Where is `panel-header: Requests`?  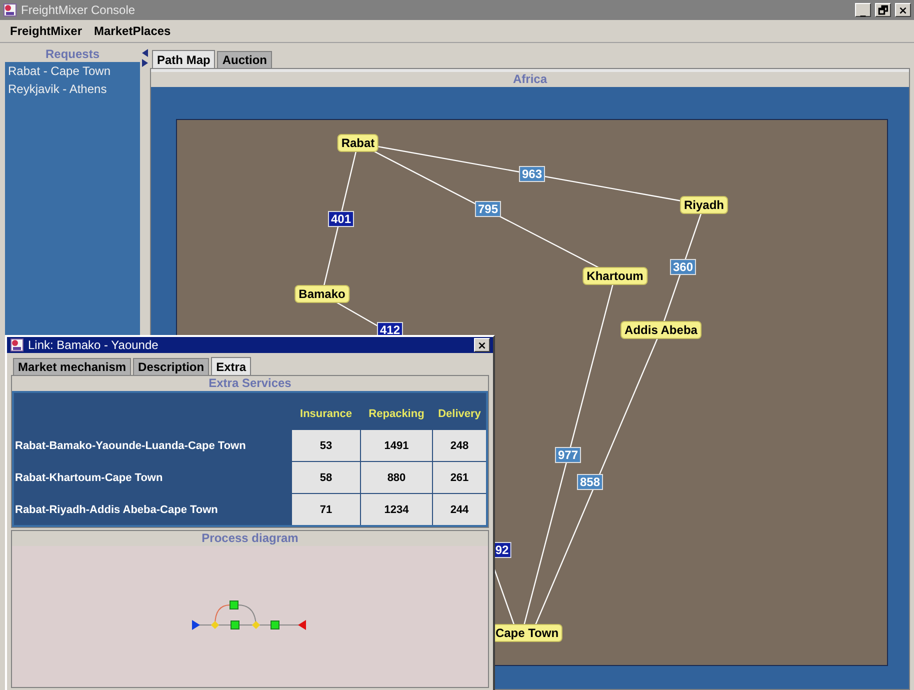 panel-header: Requests is located at coordinates (72, 54).